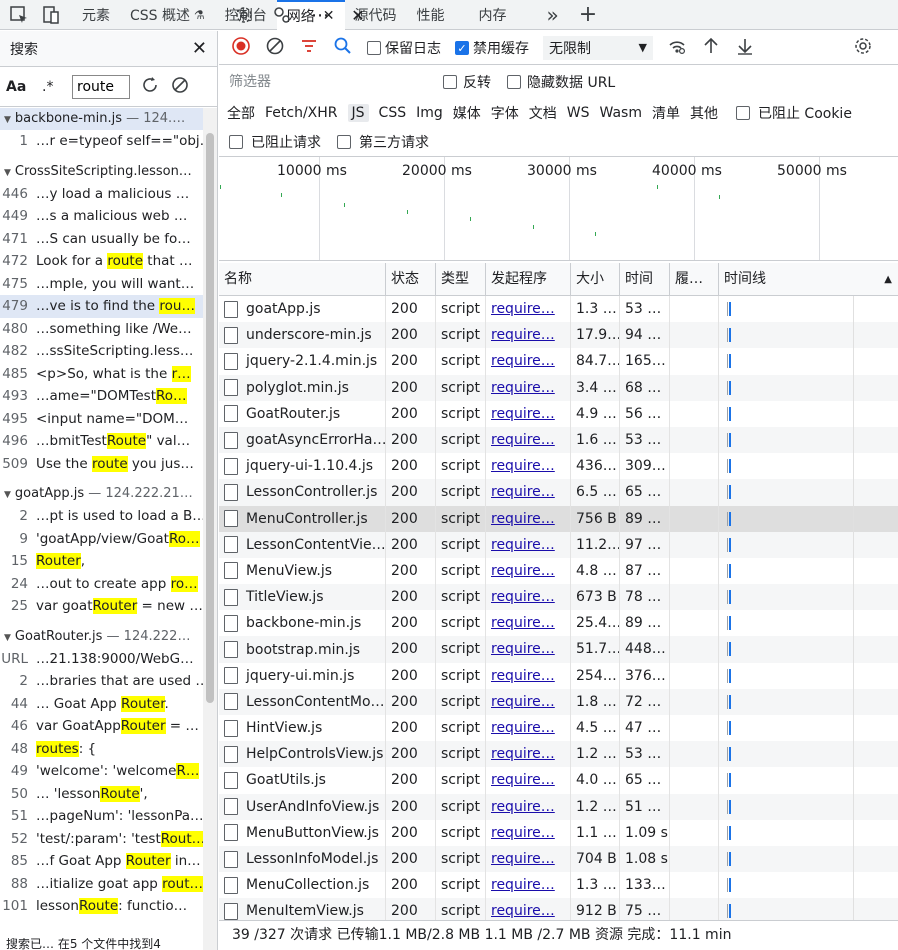  Describe the element at coordinates (241, 113) in the screenshot. I see `type-filter-: 全部` at that location.